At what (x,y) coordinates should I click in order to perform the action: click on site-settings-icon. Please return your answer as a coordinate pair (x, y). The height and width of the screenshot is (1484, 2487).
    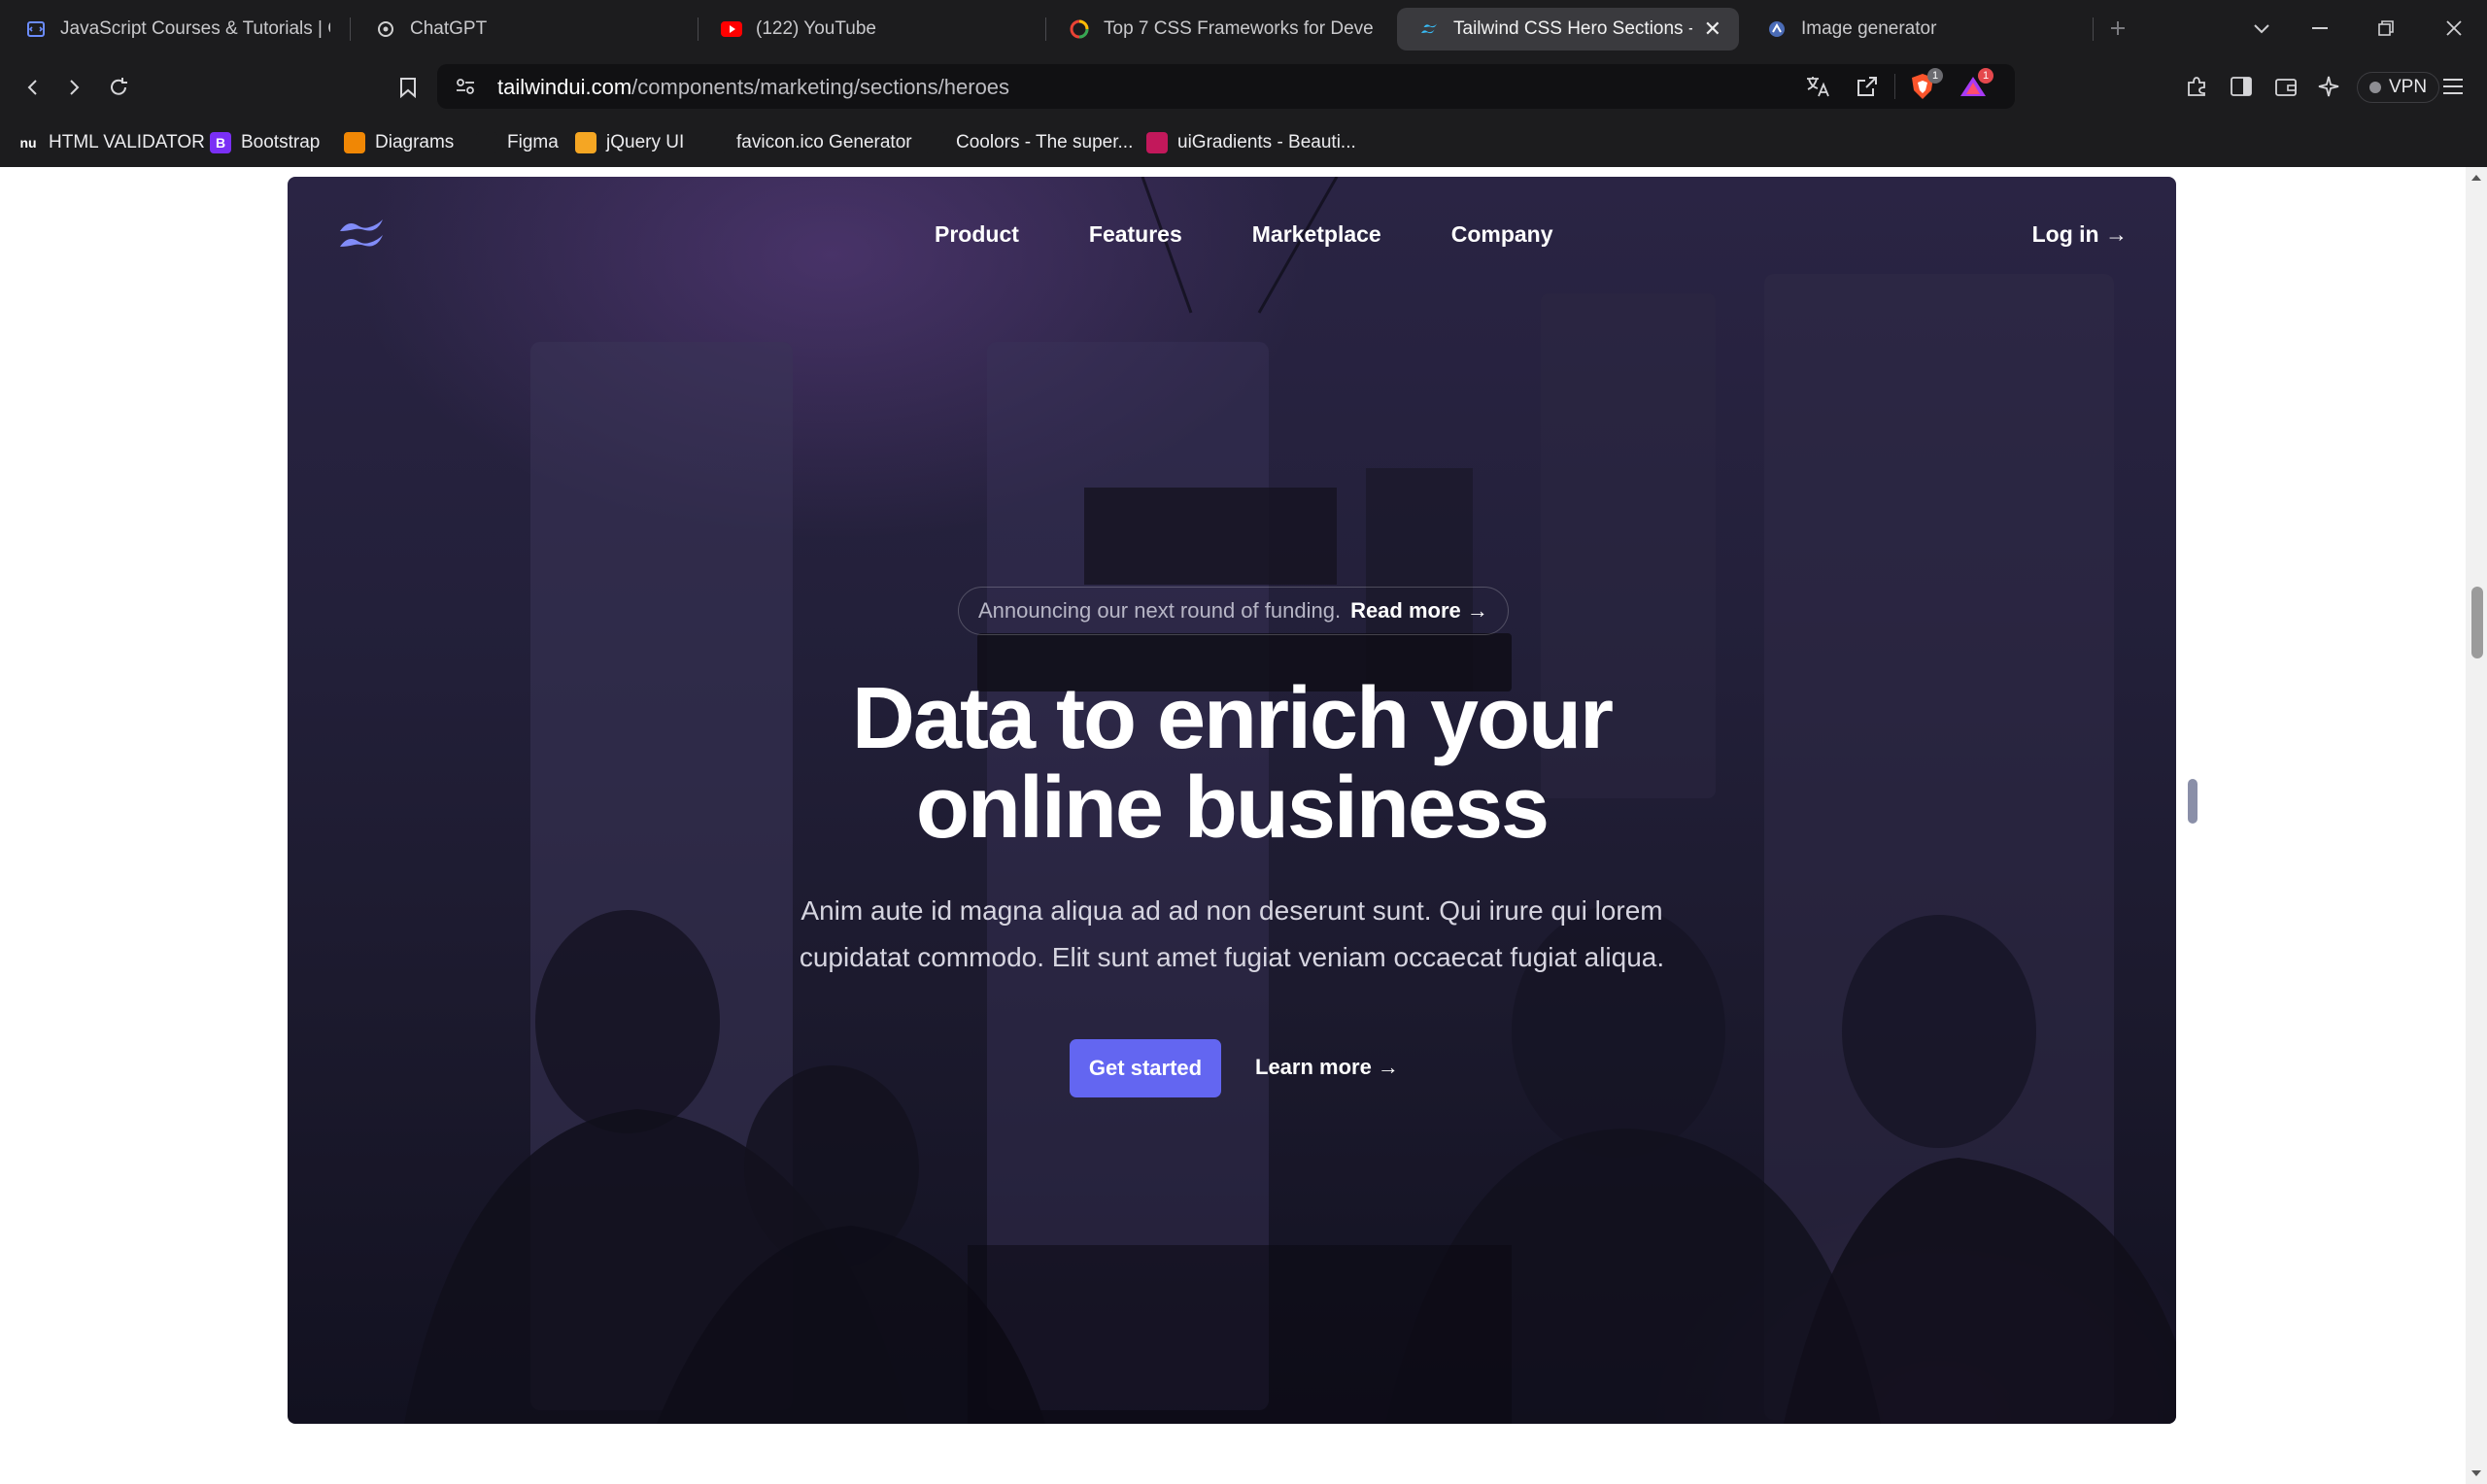
    Looking at the image, I should click on (465, 89).